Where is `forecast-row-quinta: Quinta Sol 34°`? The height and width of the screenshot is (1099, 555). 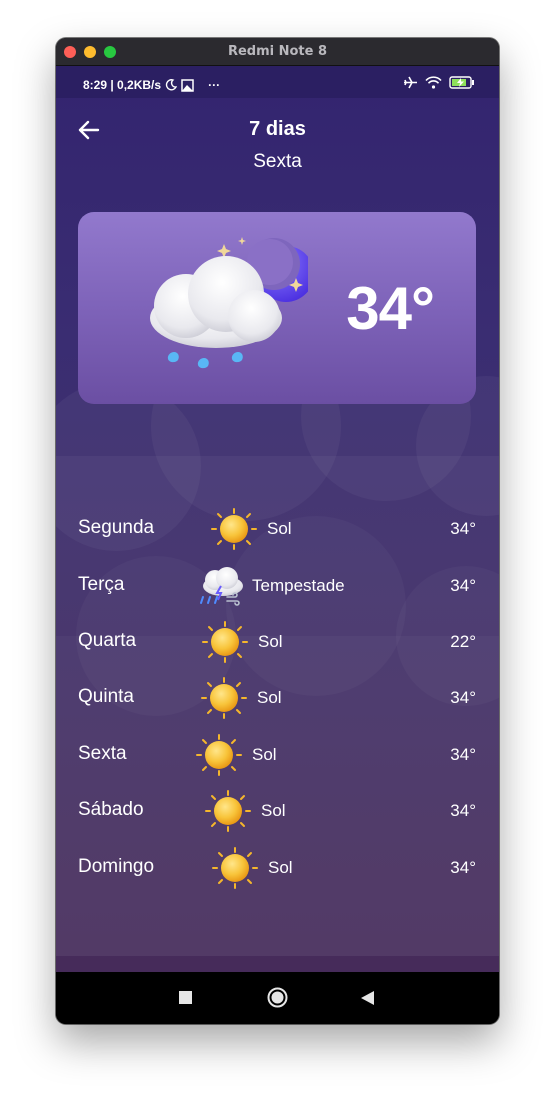
forecast-row-quinta: Quinta Sol 34° is located at coordinates (277, 696).